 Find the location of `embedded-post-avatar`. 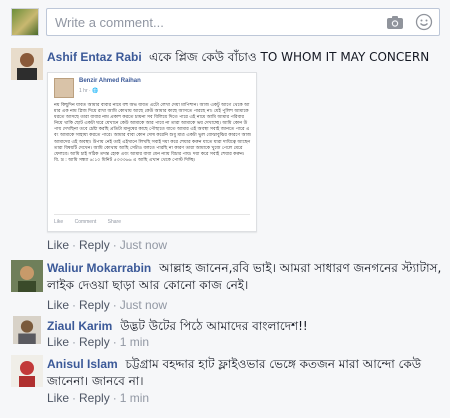

embedded-post-avatar is located at coordinates (64, 88).